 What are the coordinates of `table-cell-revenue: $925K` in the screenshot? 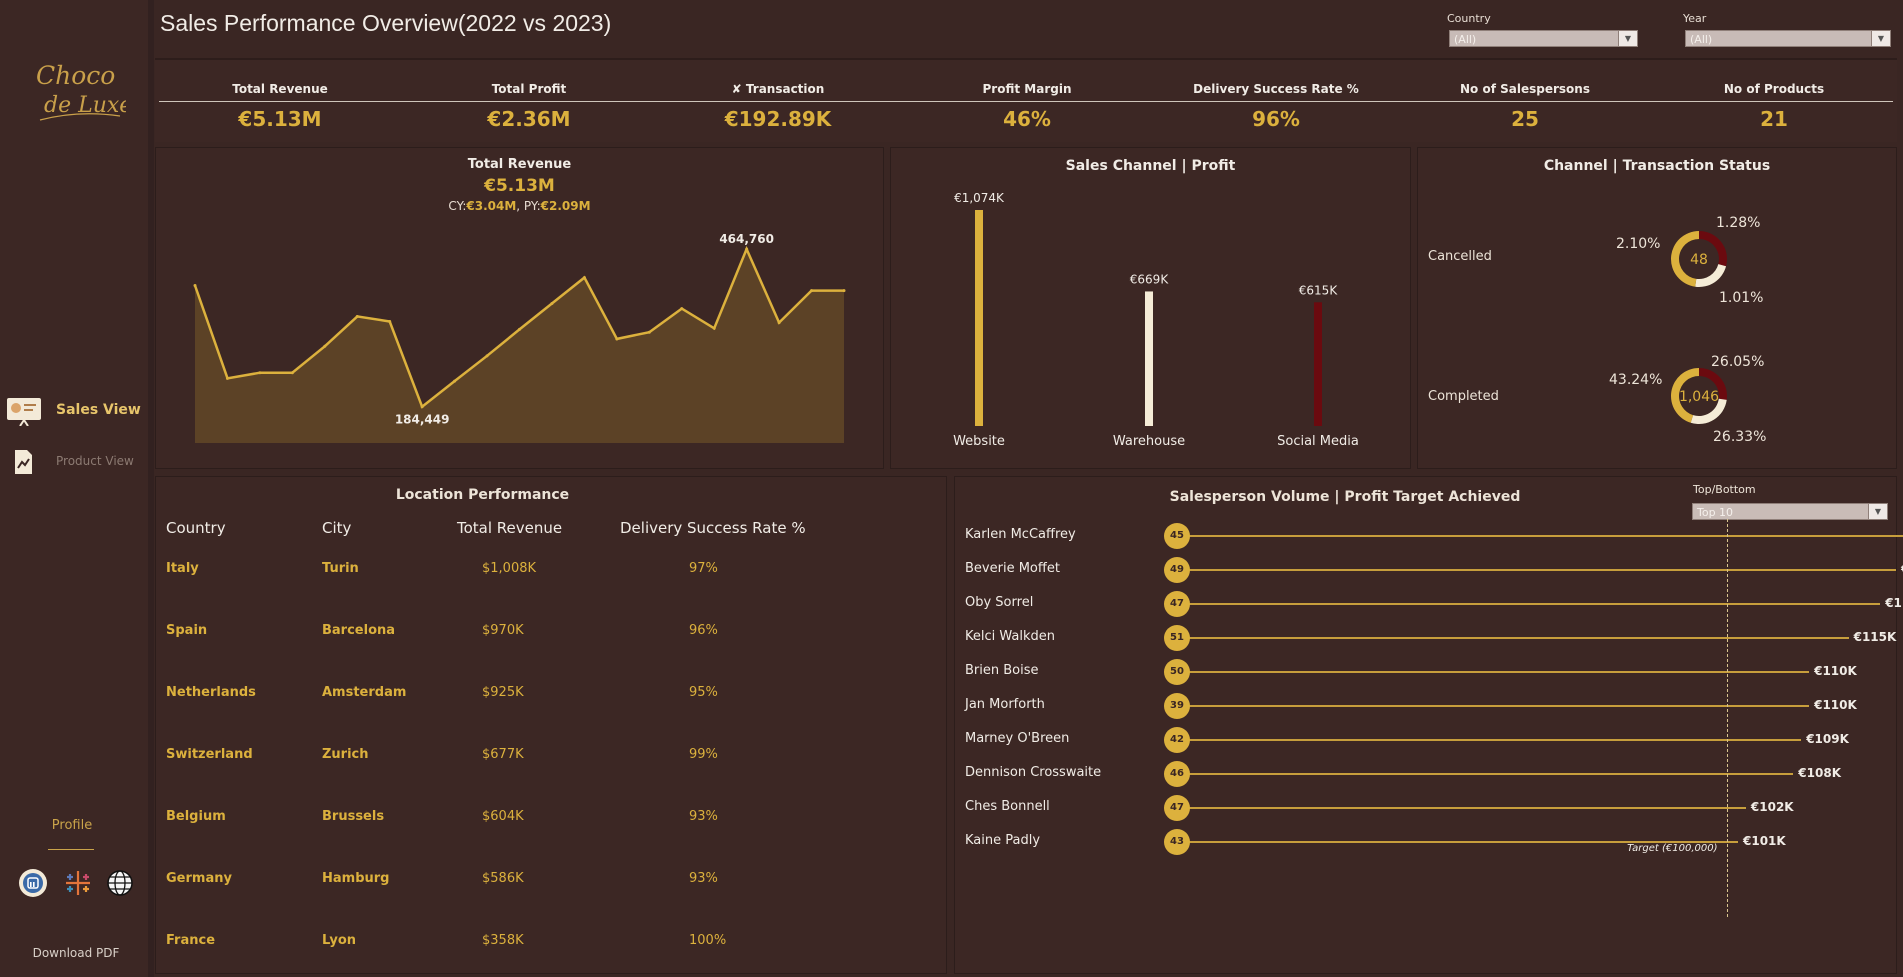 It's located at (503, 692).